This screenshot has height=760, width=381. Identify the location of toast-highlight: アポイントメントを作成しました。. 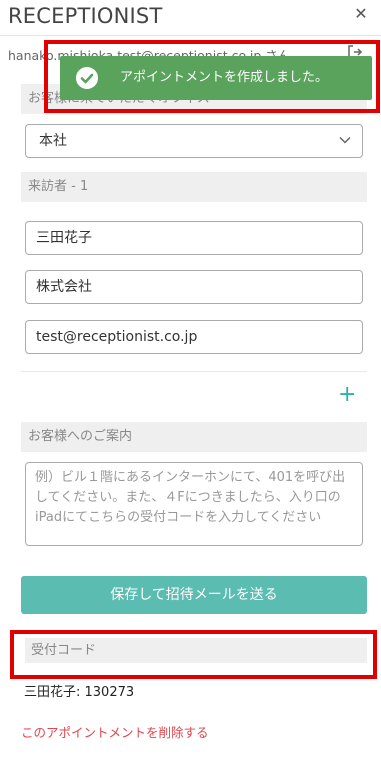
(212, 76).